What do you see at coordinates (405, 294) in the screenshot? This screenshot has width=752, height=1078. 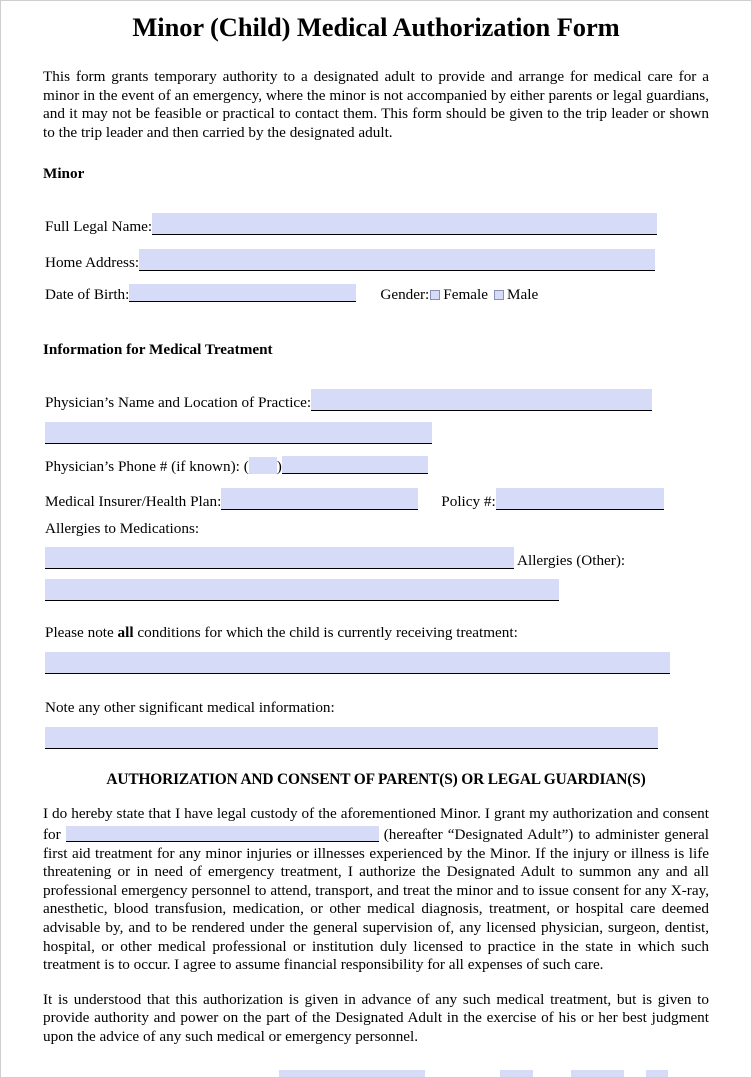 I see `gender-label: Gender:` at bounding box center [405, 294].